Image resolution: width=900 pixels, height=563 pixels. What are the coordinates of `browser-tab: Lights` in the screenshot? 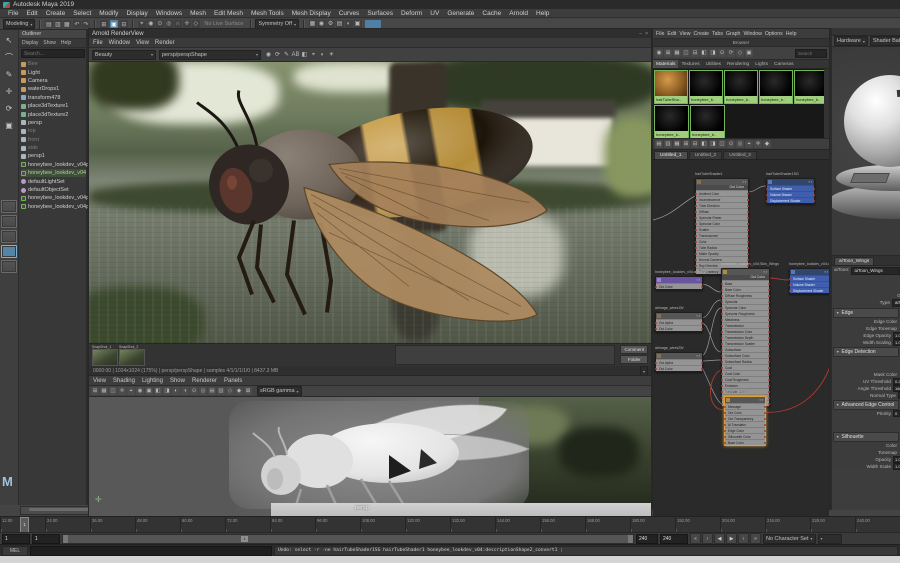 It's located at (761, 64).